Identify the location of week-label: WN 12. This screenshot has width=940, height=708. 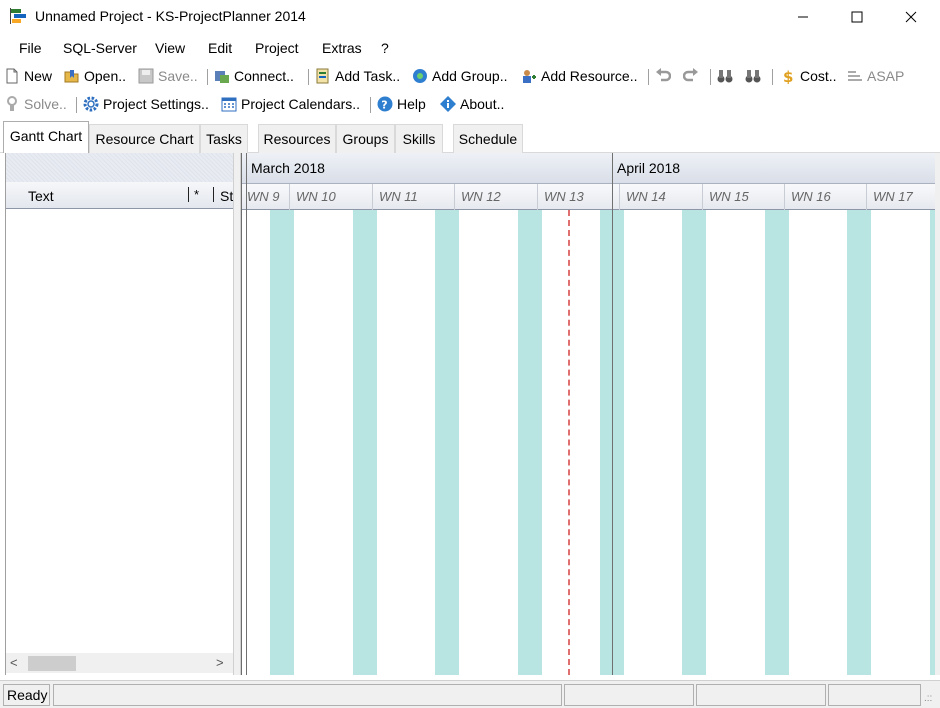
(481, 196).